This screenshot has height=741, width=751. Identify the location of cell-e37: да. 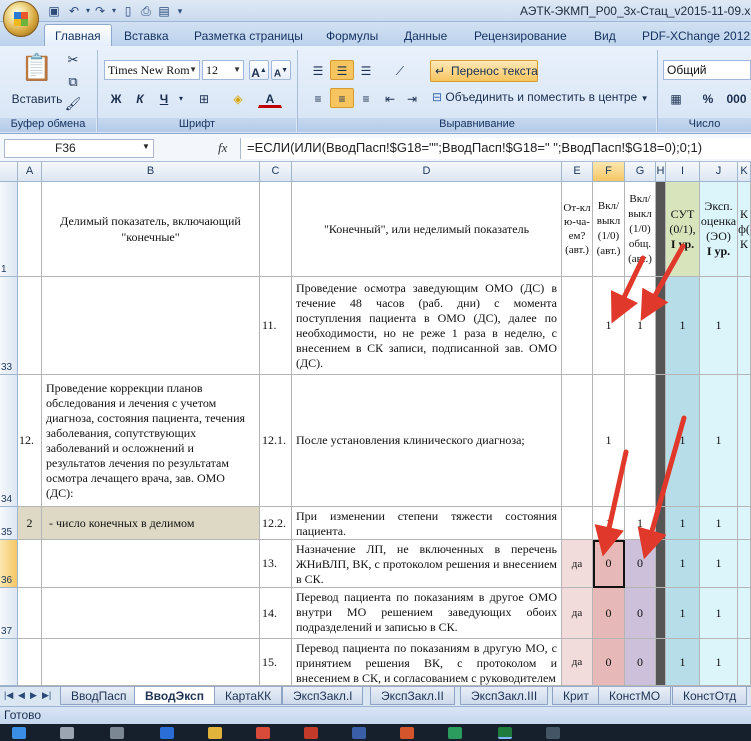
(577, 613).